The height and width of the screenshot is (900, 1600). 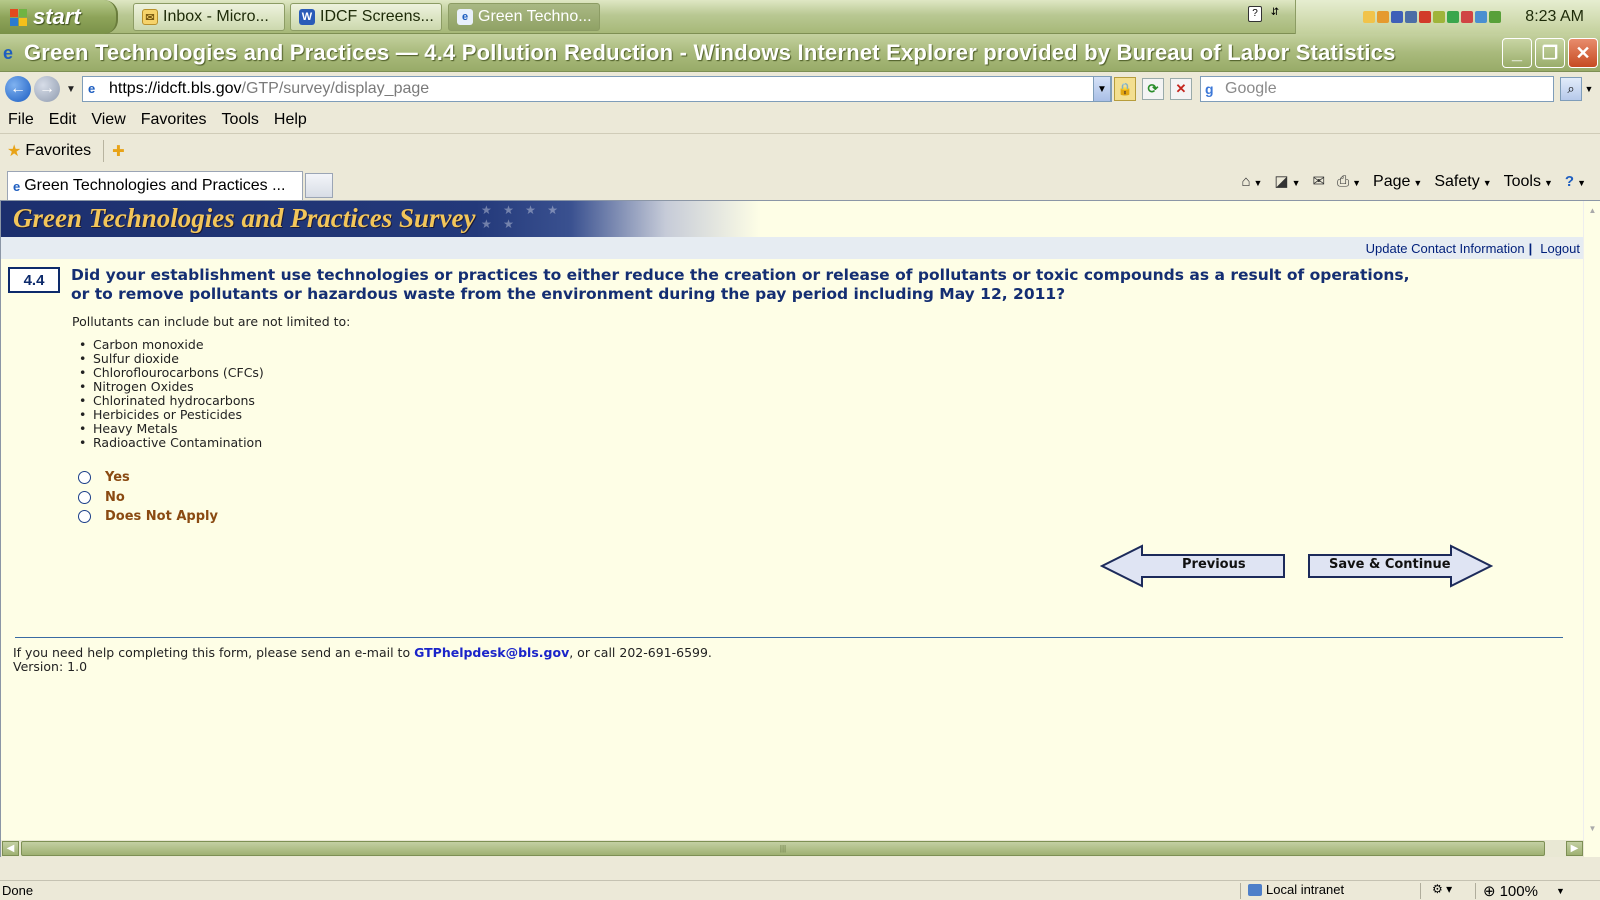 What do you see at coordinates (58, 151) in the screenshot?
I see `favorites-button: Favorites` at bounding box center [58, 151].